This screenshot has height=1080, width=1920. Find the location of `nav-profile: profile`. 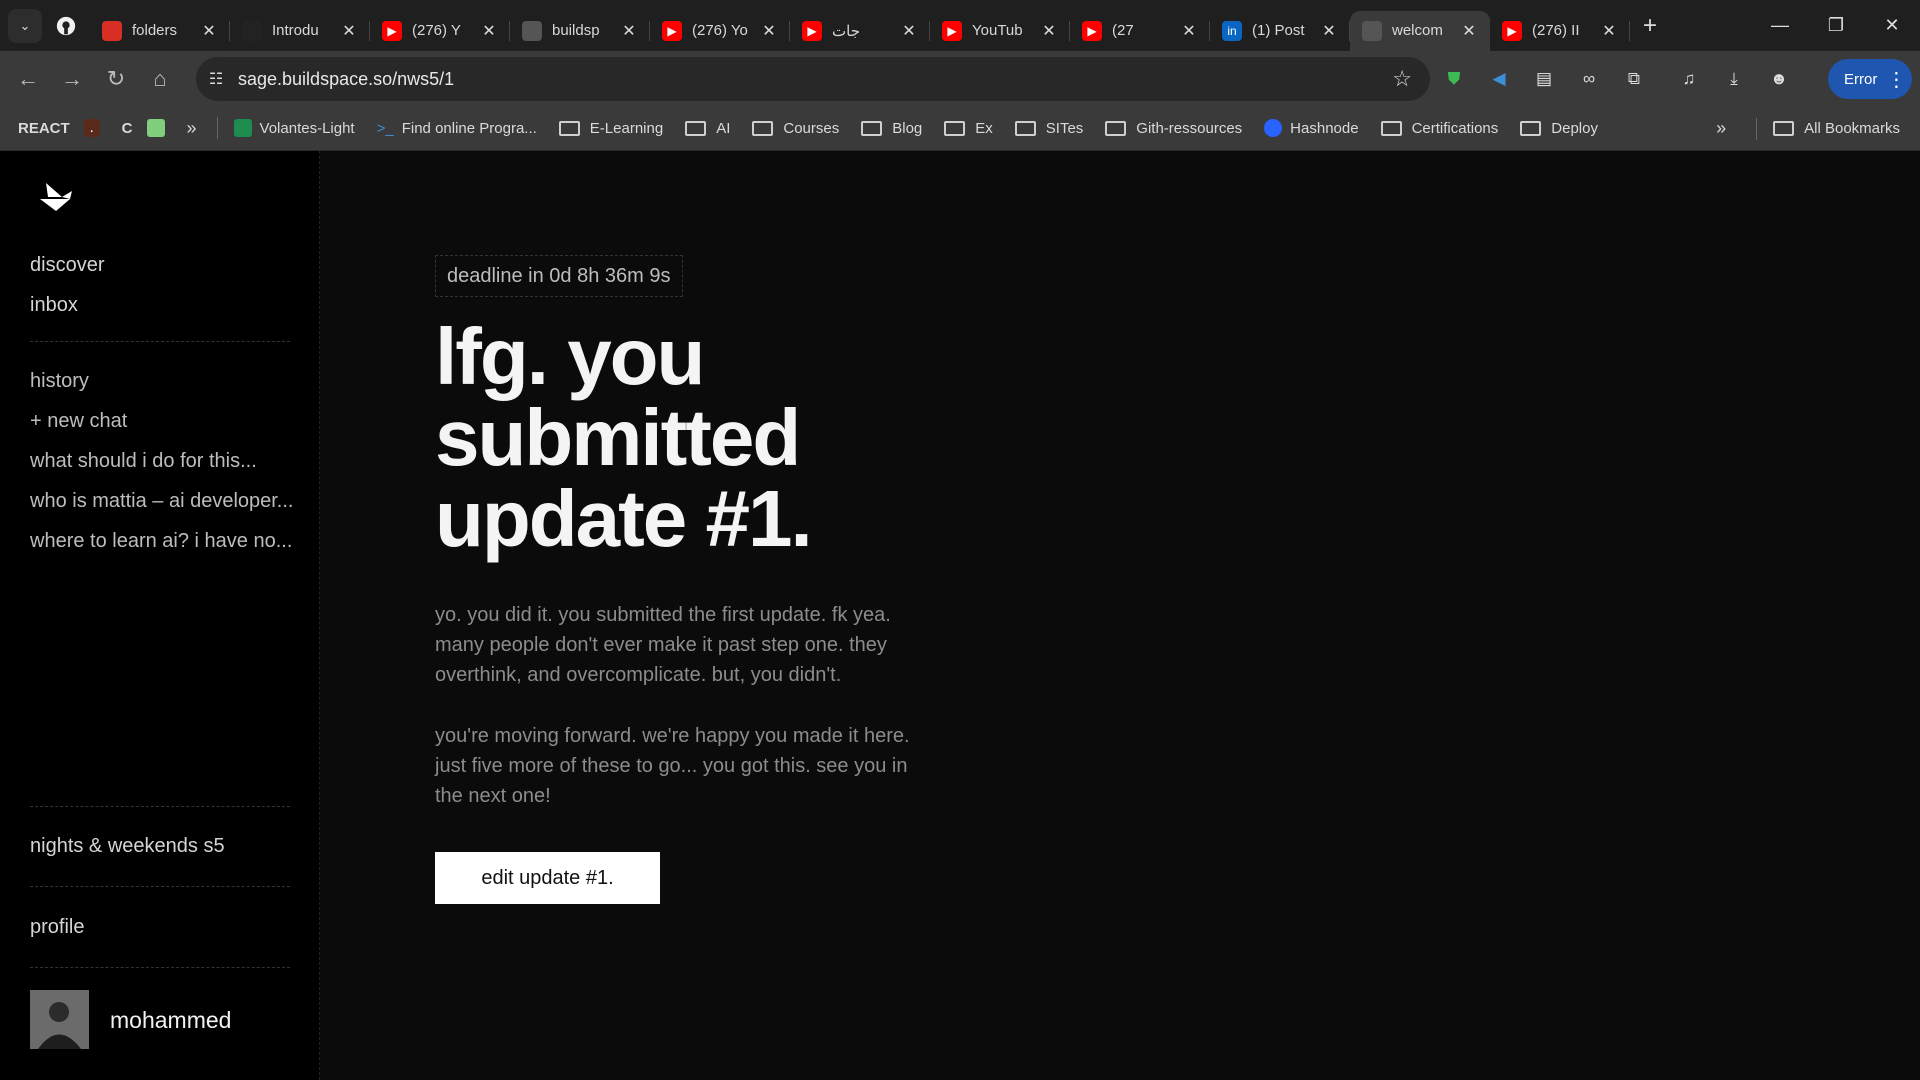

nav-profile: profile is located at coordinates (165, 927).